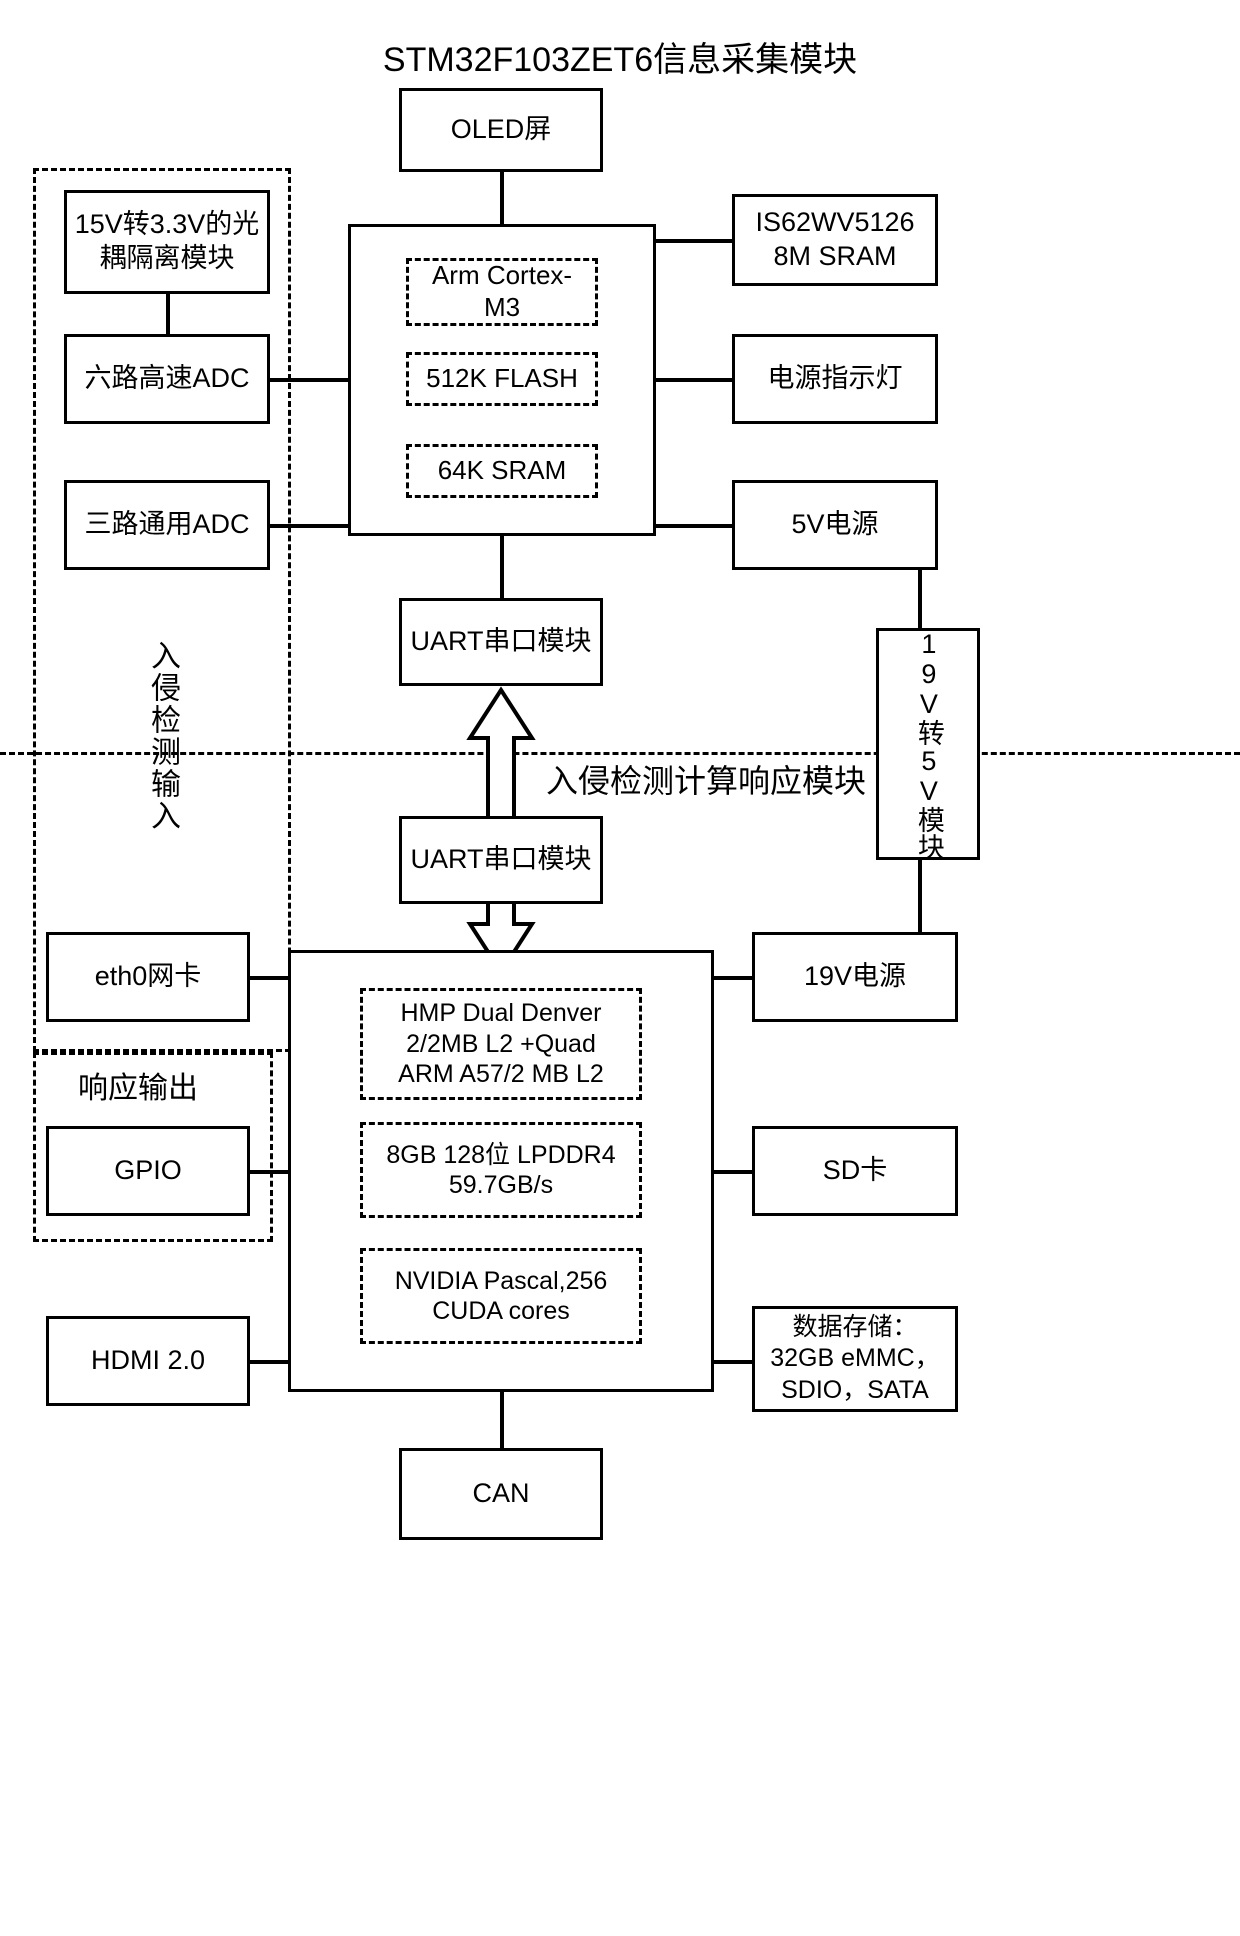  I want to click on block-19v-to-5v-converter: 19V转5V模块, so click(928, 744).